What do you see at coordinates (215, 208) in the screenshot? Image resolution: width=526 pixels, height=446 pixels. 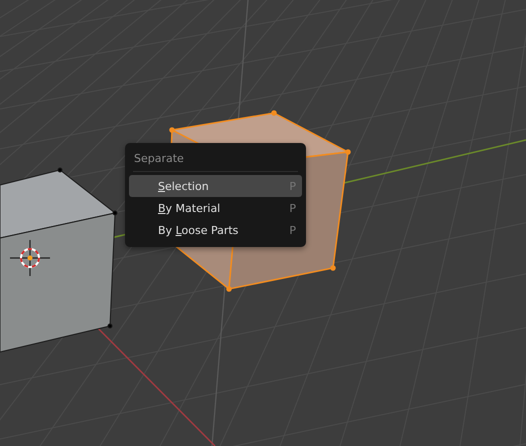 I see `menu-item: By Material P` at bounding box center [215, 208].